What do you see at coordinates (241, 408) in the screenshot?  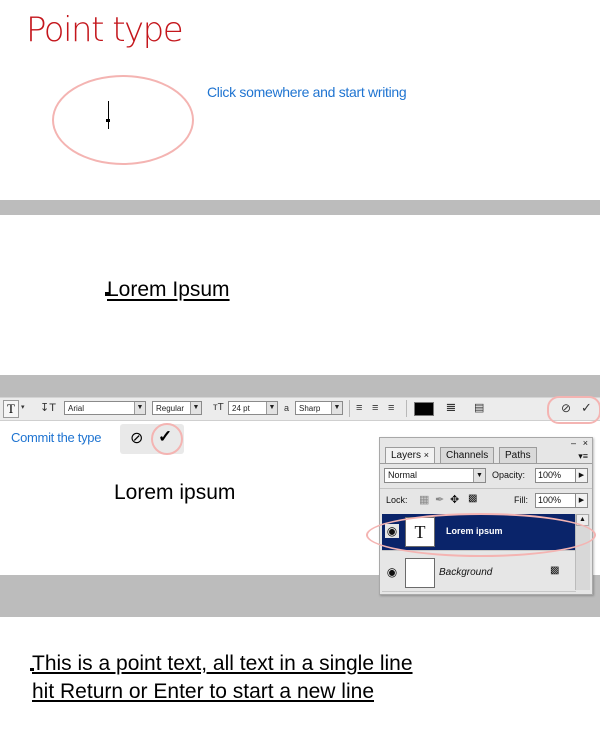 I see `font-size-value: 24 pt` at bounding box center [241, 408].